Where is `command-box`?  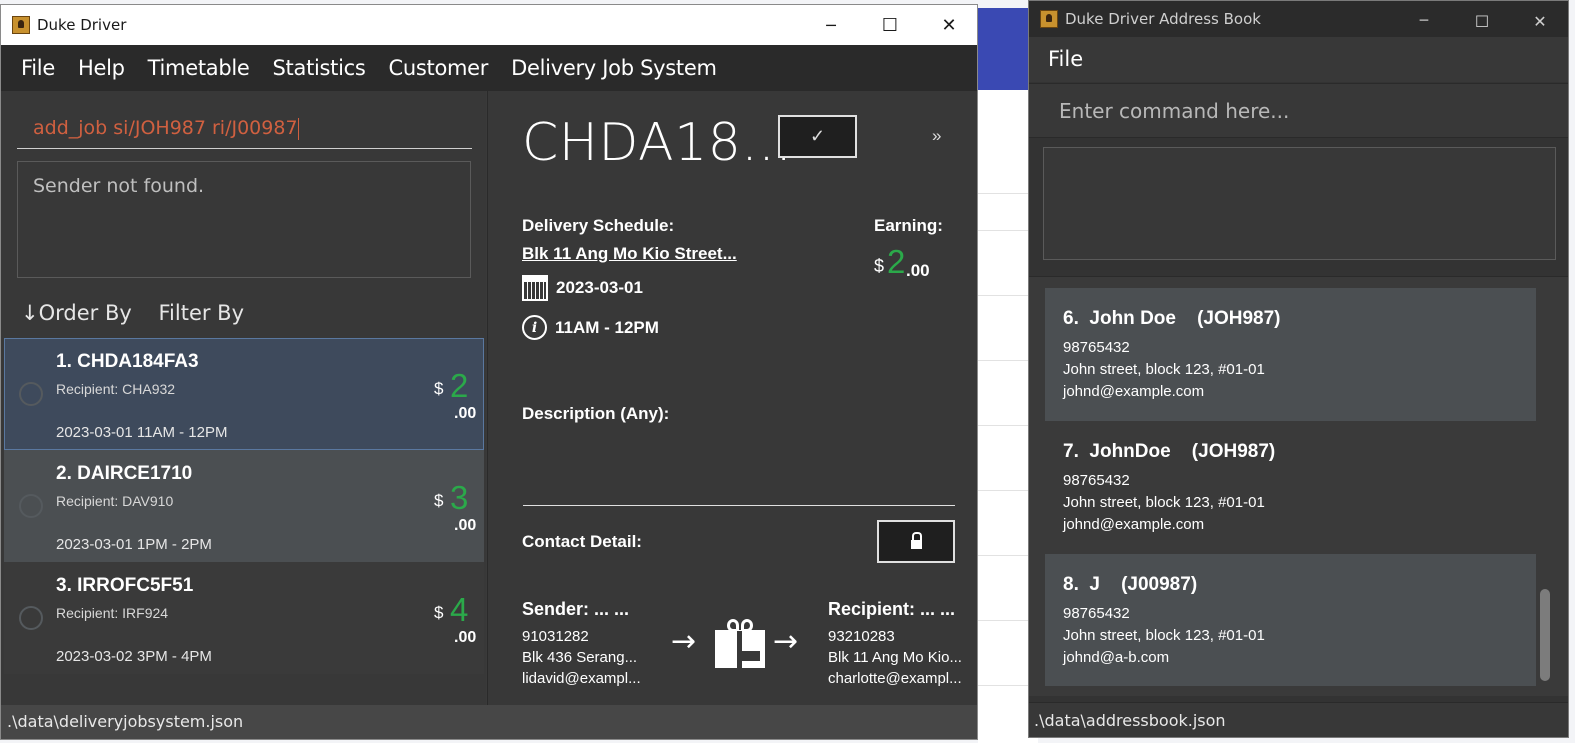
command-box is located at coordinates (1298, 110).